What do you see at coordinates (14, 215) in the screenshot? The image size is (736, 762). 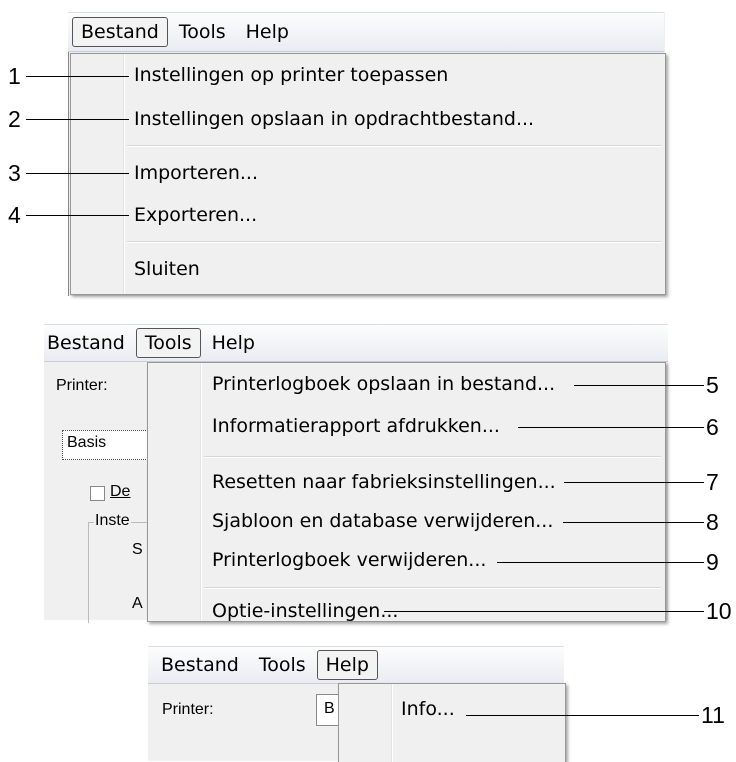 I see `callout-4: 4` at bounding box center [14, 215].